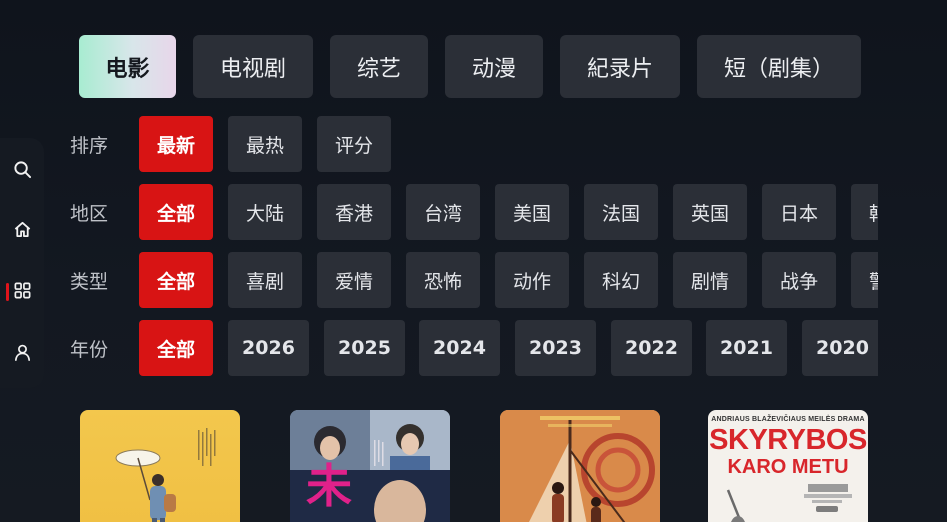 The width and height of the screenshot is (947, 522). Describe the element at coordinates (89, 281) in the screenshot. I see `filter-label-genre: 类型` at that location.